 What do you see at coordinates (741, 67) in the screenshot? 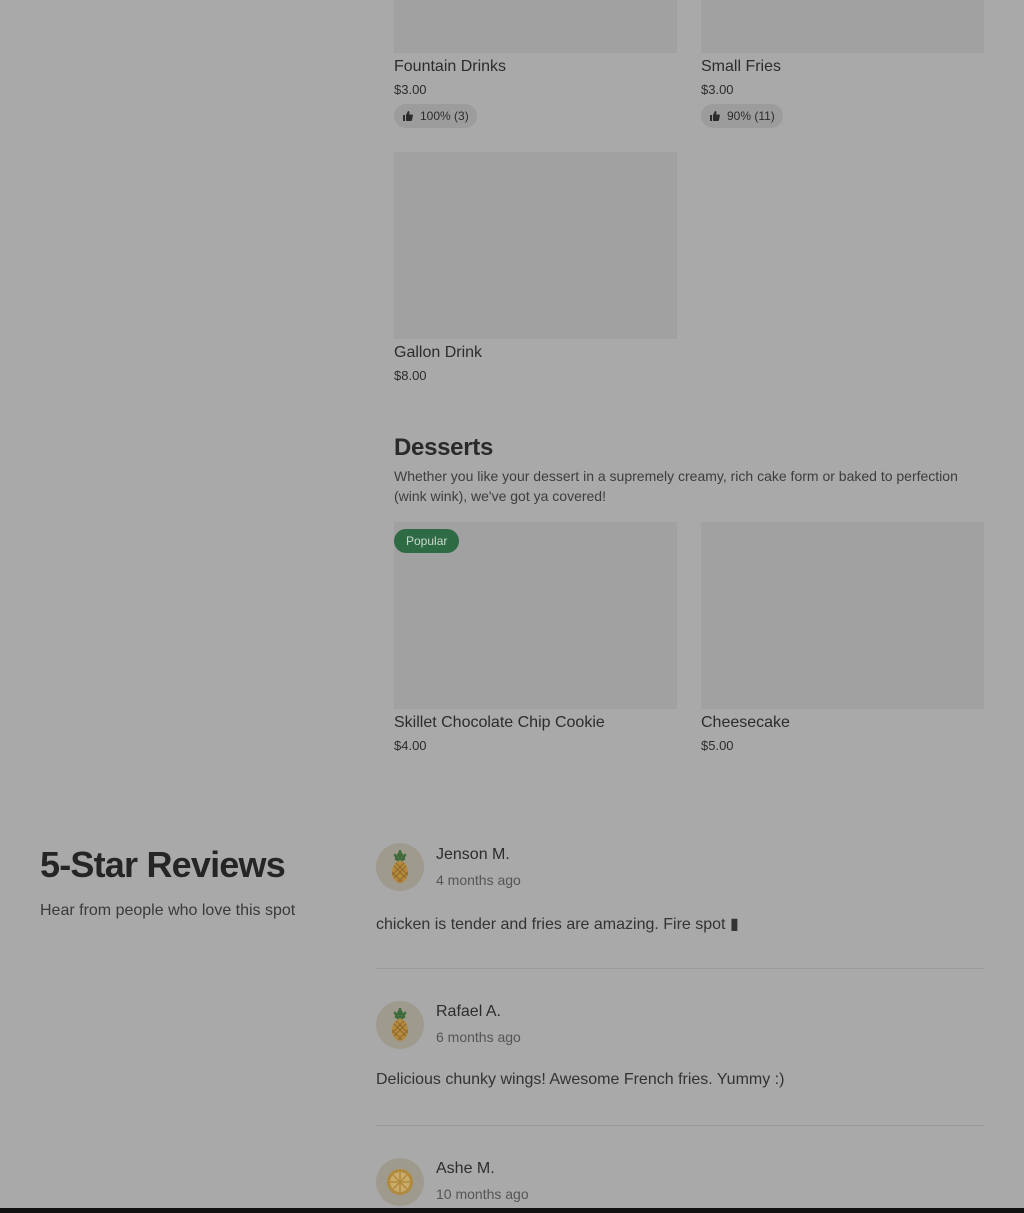
I see `item-name: Small Fries` at bounding box center [741, 67].